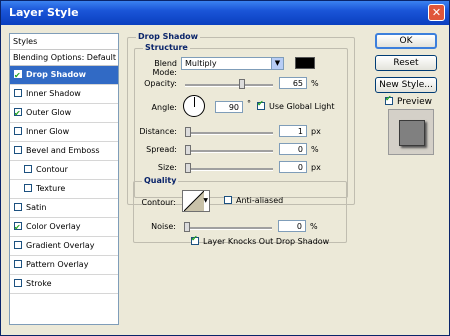 The image size is (450, 336). Describe the element at coordinates (293, 131) in the screenshot. I see `distance-field: 1` at that location.